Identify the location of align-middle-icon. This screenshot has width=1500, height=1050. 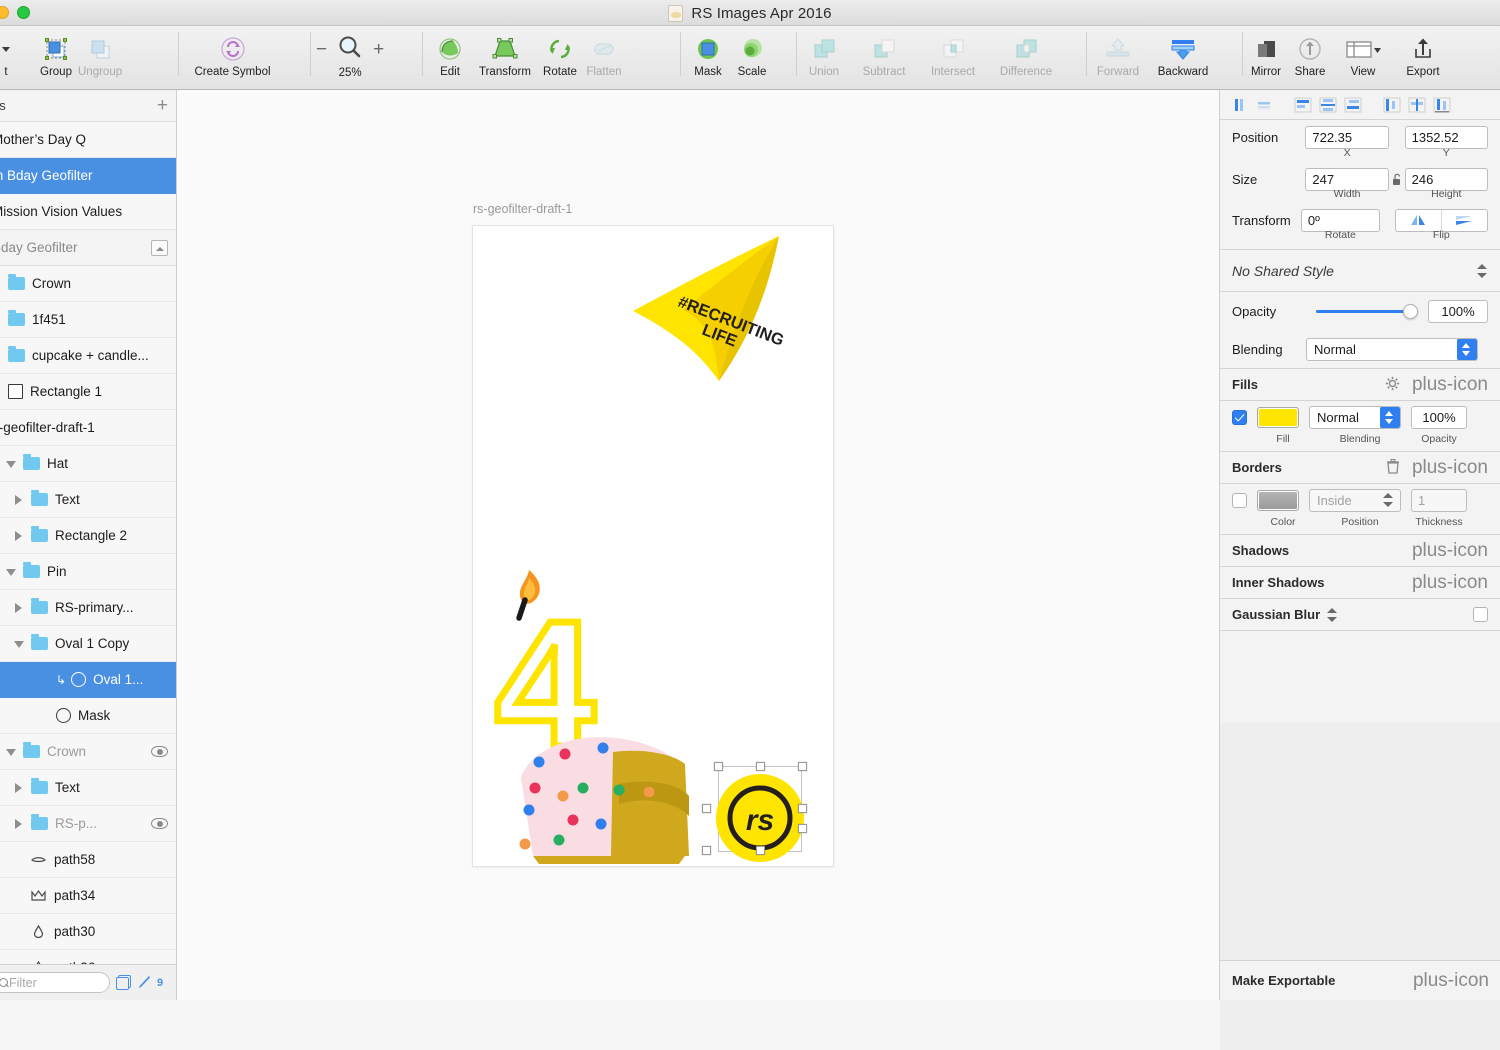
(1327, 105).